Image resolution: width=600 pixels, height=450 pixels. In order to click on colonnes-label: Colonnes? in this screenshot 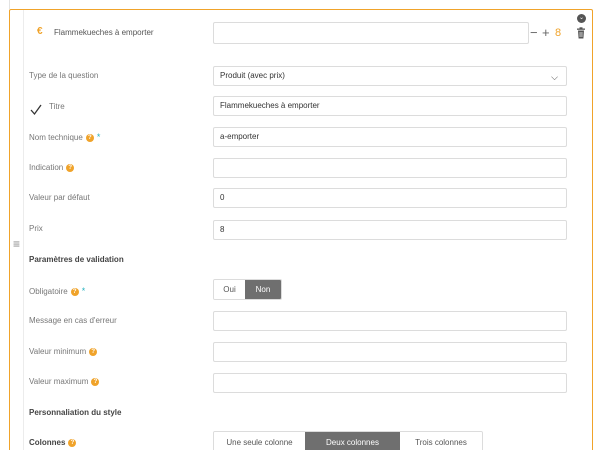, I will do `click(53, 442)`.